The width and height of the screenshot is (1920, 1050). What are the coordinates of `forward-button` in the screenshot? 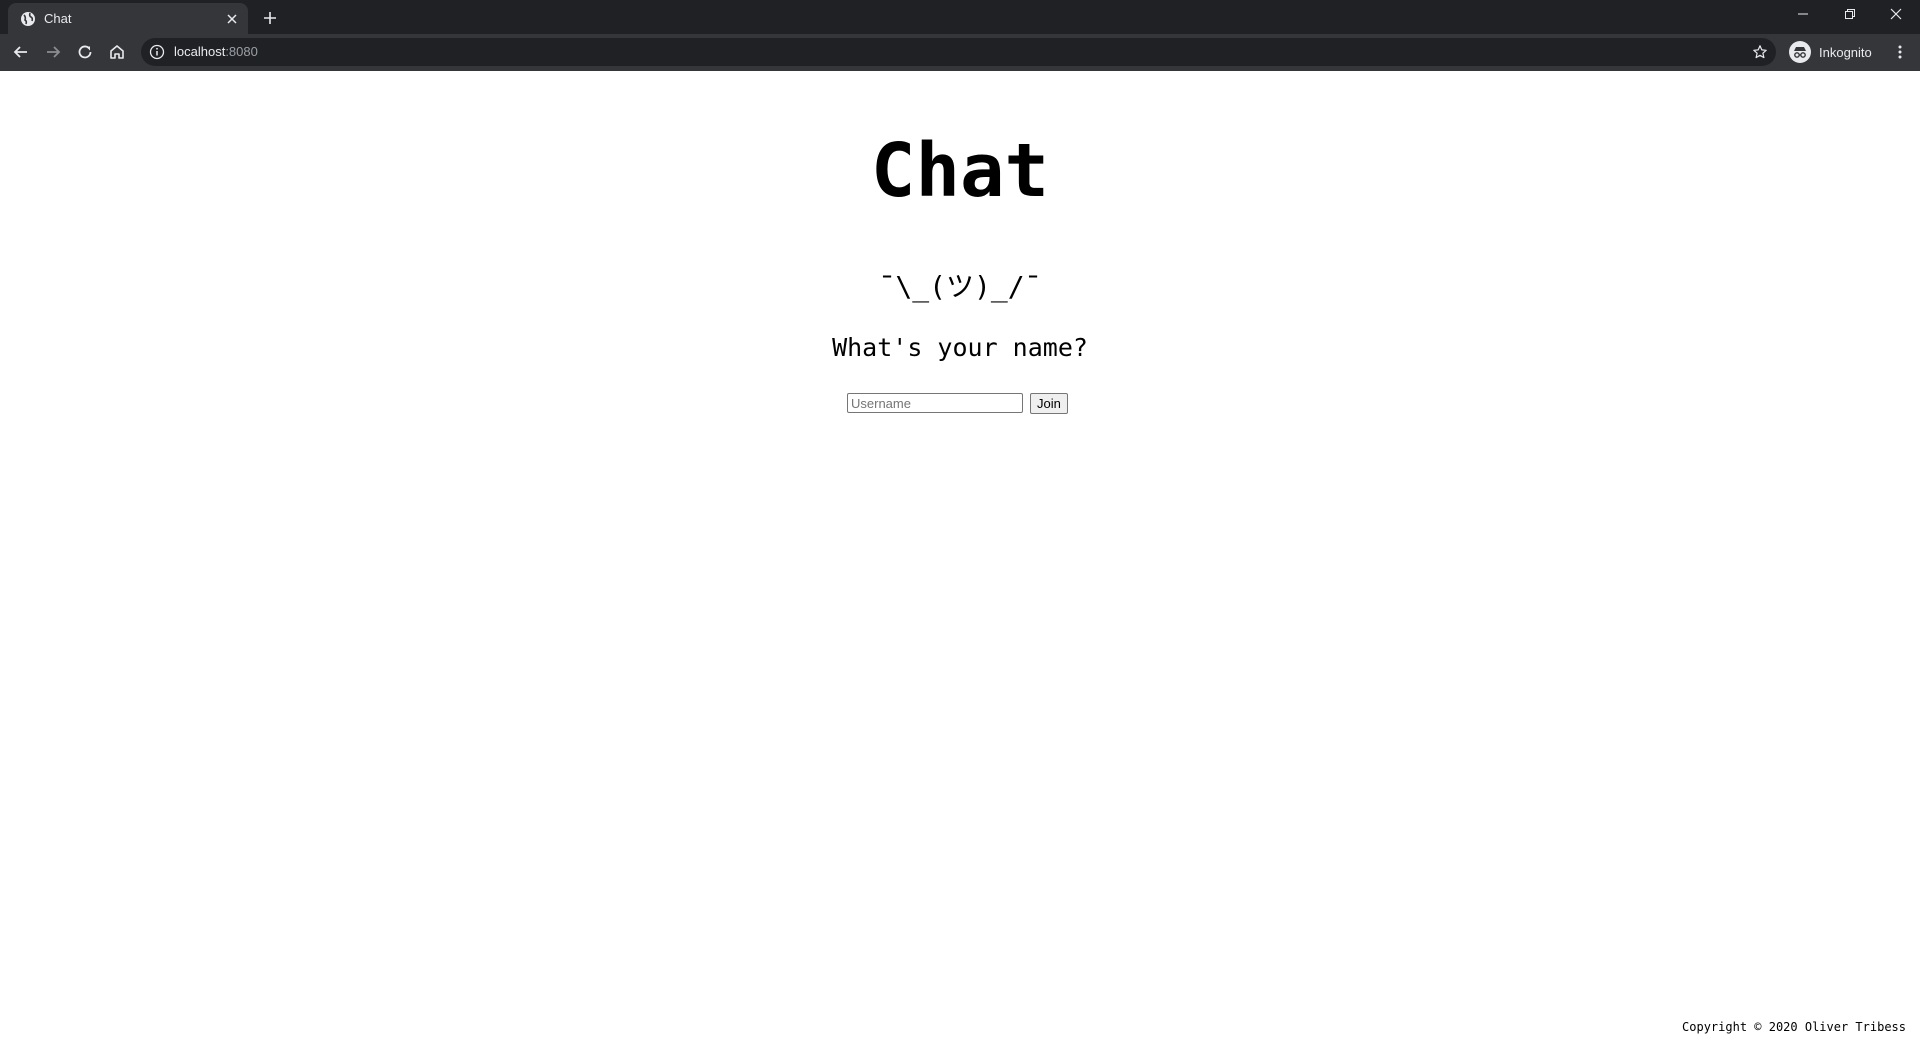 It's located at (53, 52).